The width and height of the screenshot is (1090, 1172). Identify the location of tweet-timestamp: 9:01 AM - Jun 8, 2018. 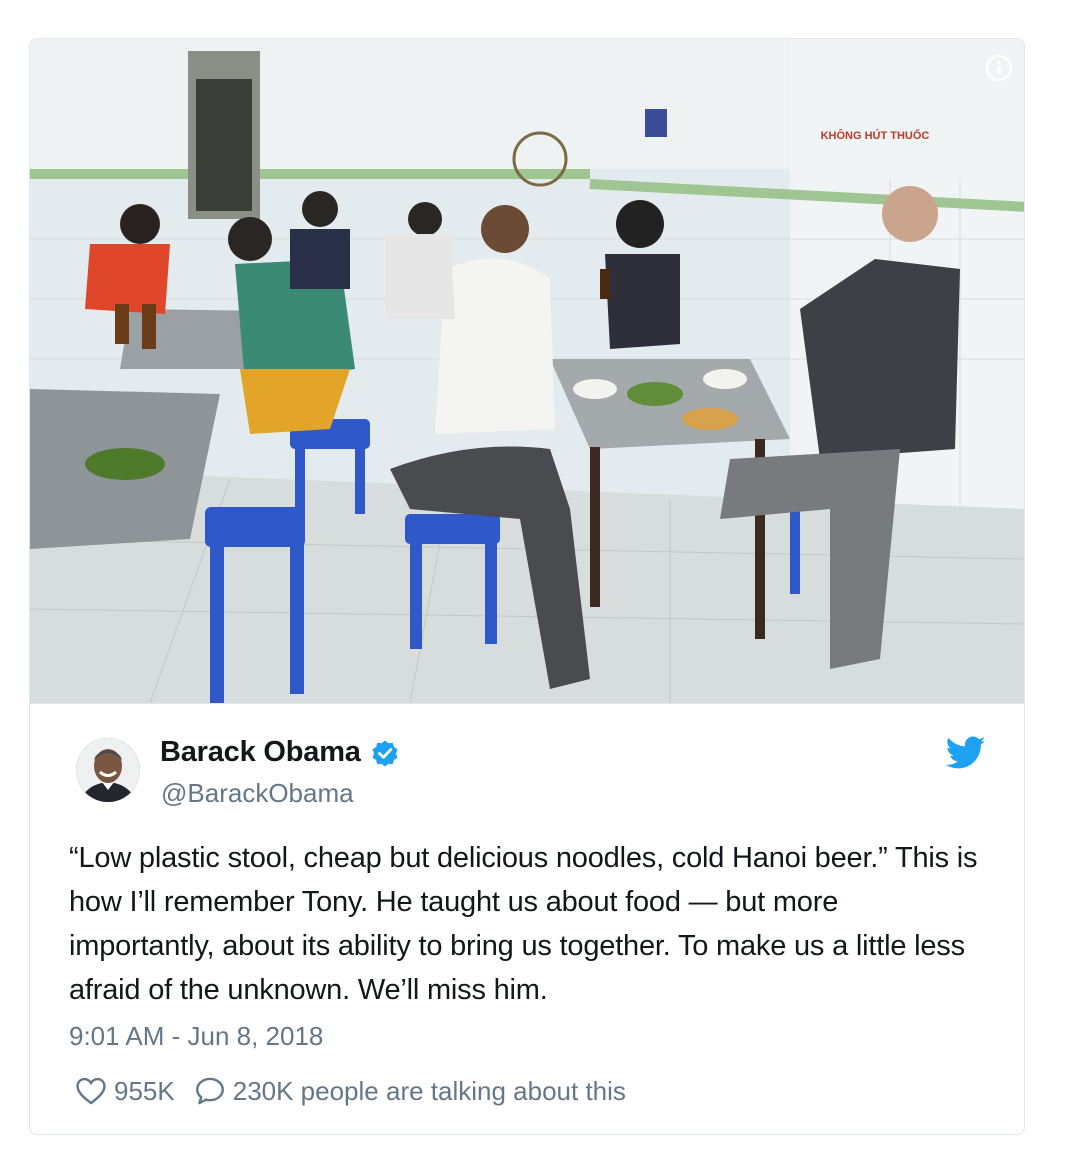
(196, 1036).